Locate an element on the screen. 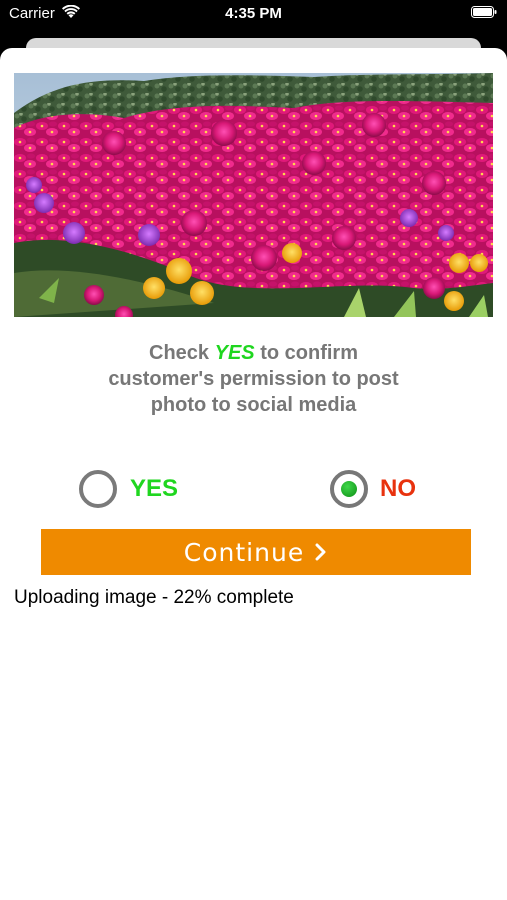 The image size is (507, 900). upload-progress-text: Uploading image - 22% complete is located at coordinates (154, 597).